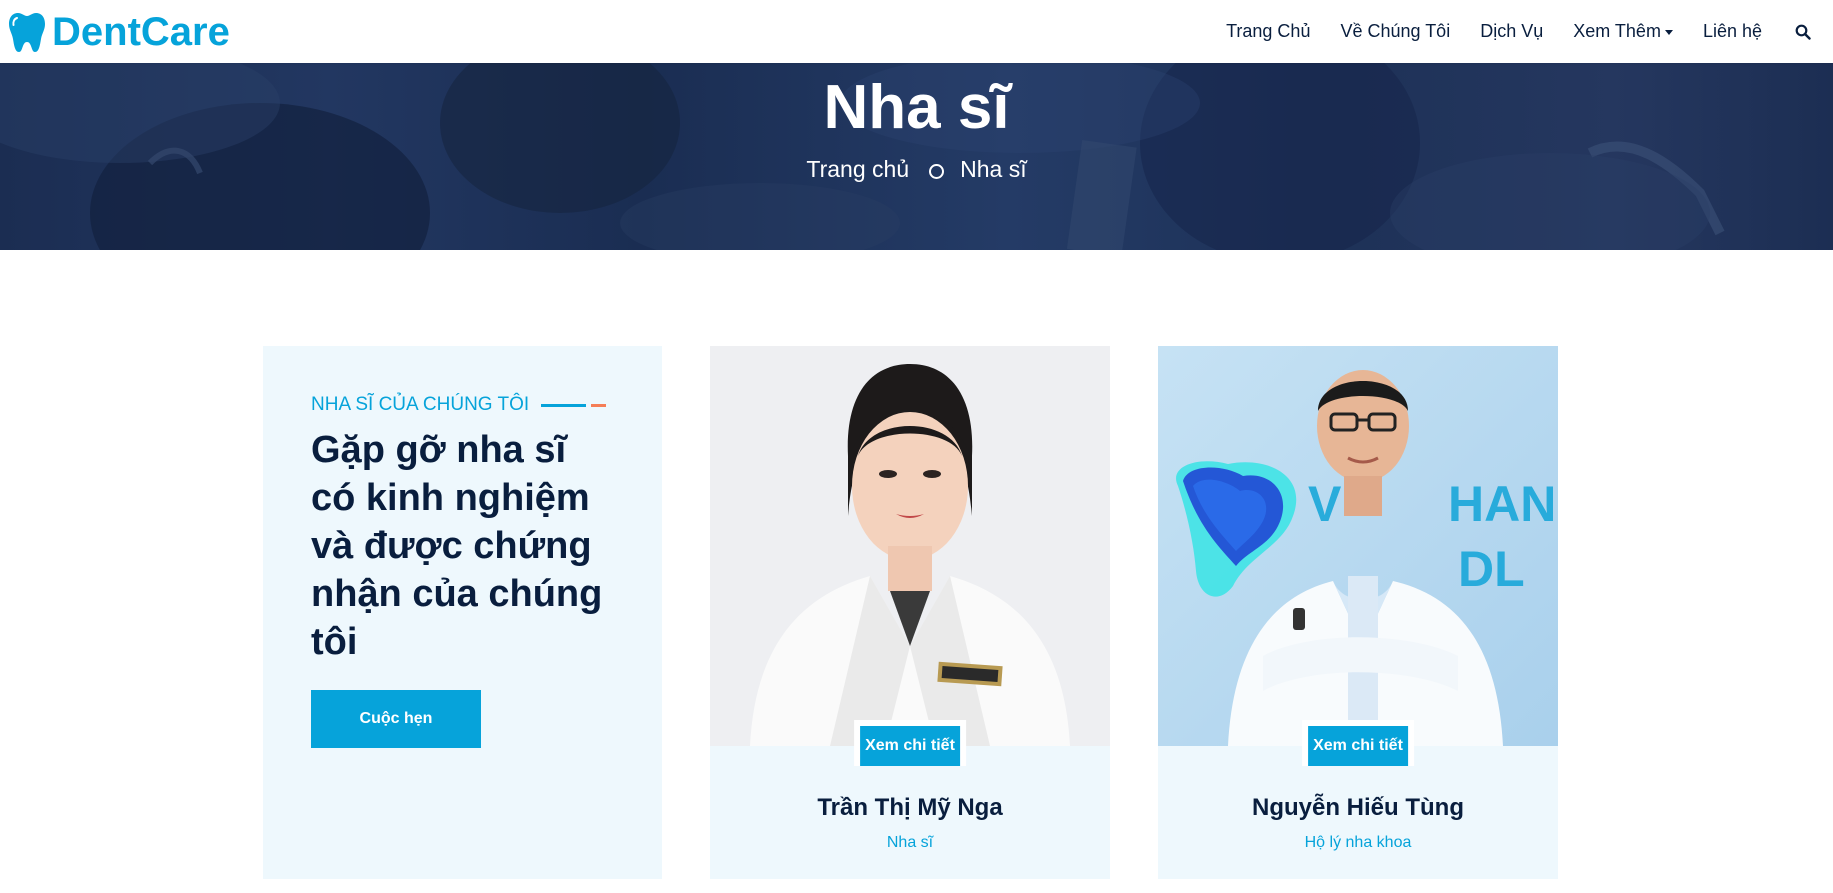  Describe the element at coordinates (396, 719) in the screenshot. I see `appointment-button: Cuộc hẹn` at that location.